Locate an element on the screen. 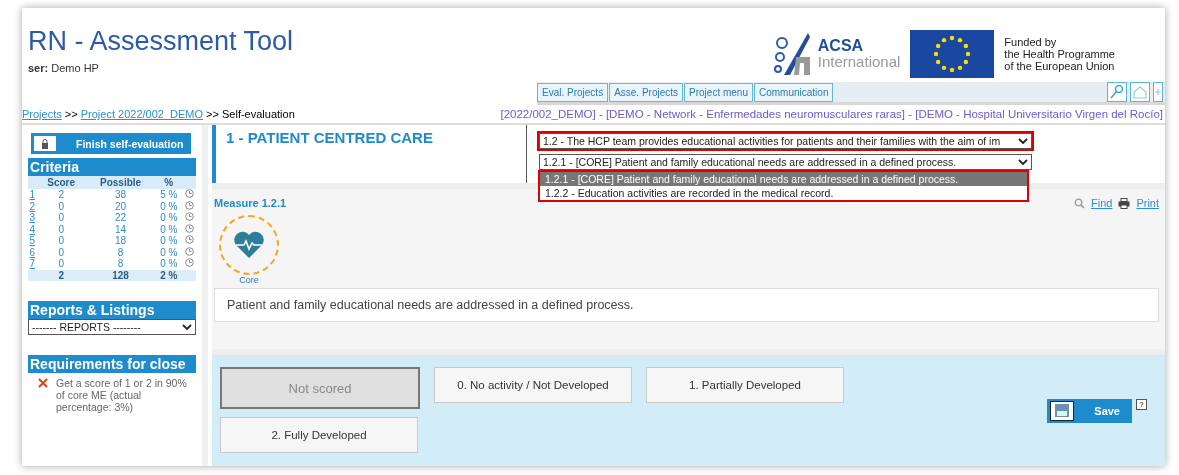 The image size is (1179, 475). plus-icon is located at coordinates (1158, 92).